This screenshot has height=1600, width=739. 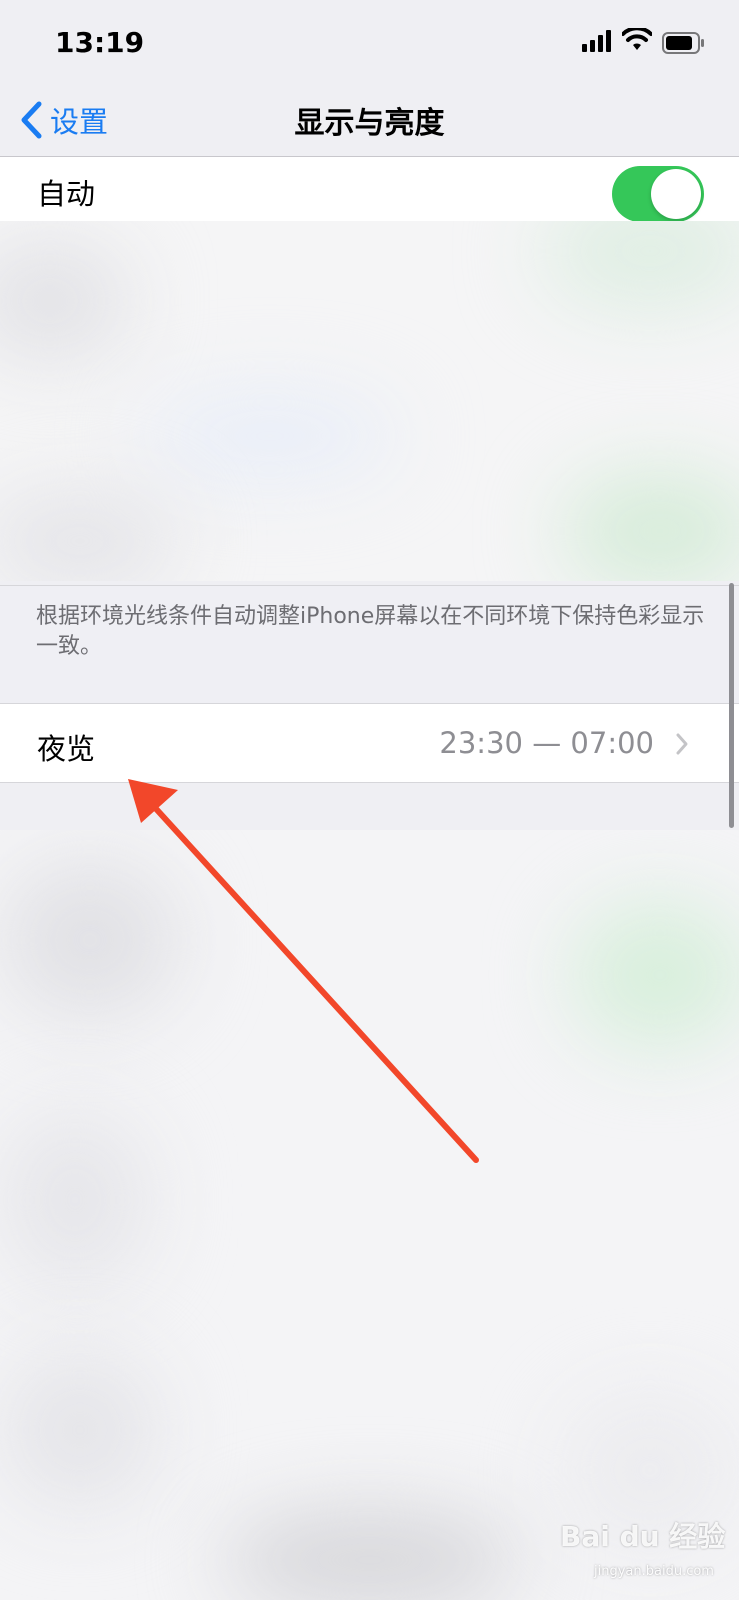 I want to click on watermark-url: jingyan.baidu.com, so click(x=654, y=1571).